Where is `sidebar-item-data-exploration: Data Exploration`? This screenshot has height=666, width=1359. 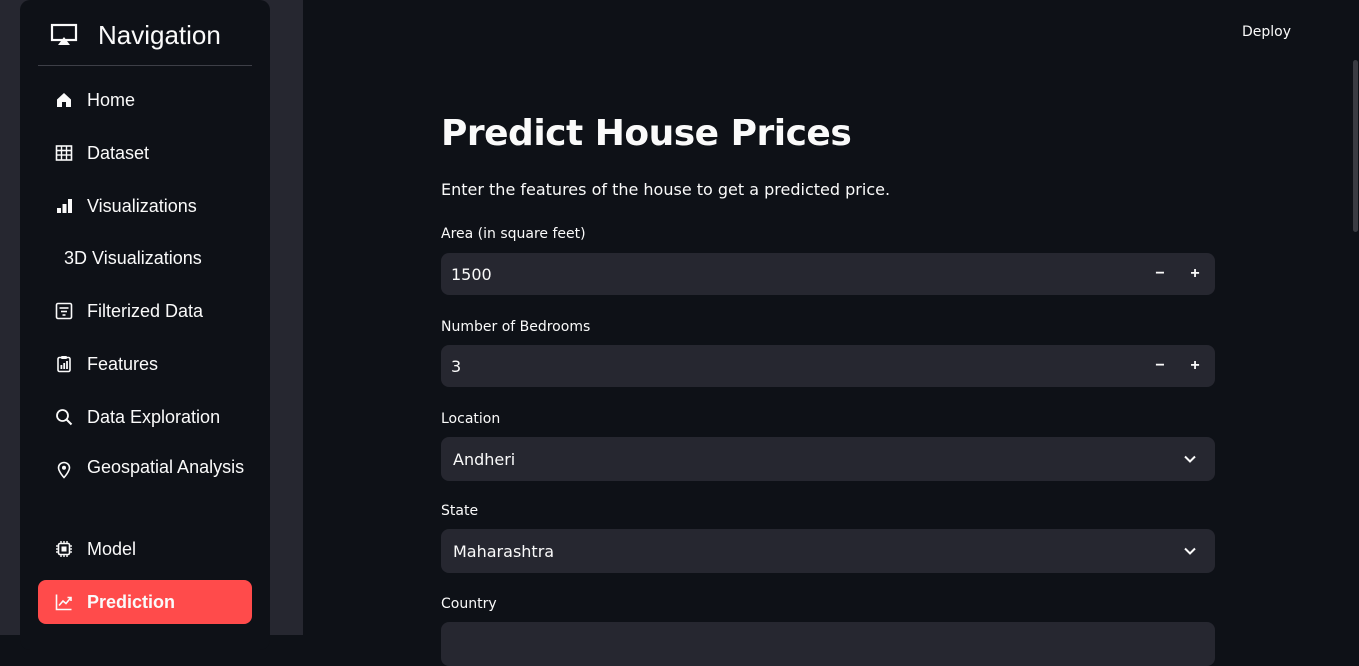
sidebar-item-data-exploration: Data Exploration is located at coordinates (145, 417).